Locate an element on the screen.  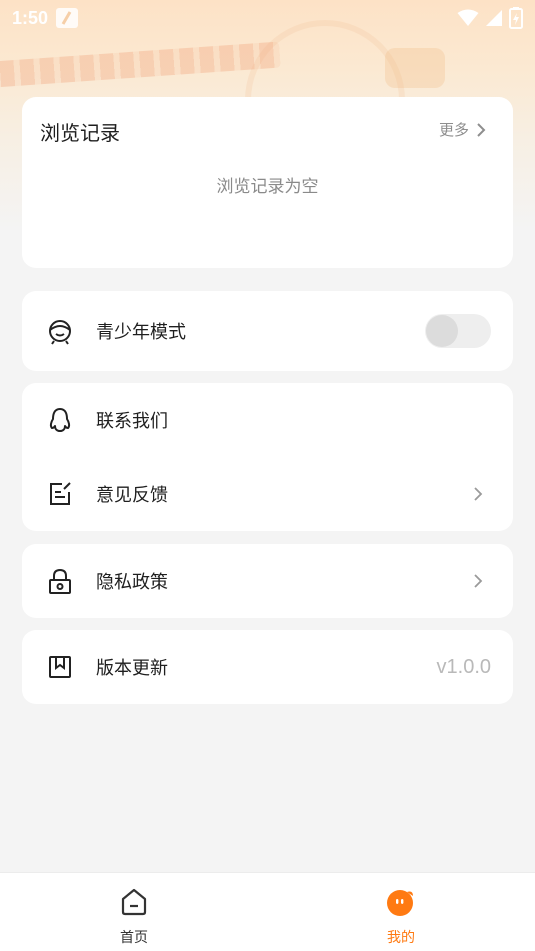
history-title: 浏览记录 is located at coordinates (80, 133).